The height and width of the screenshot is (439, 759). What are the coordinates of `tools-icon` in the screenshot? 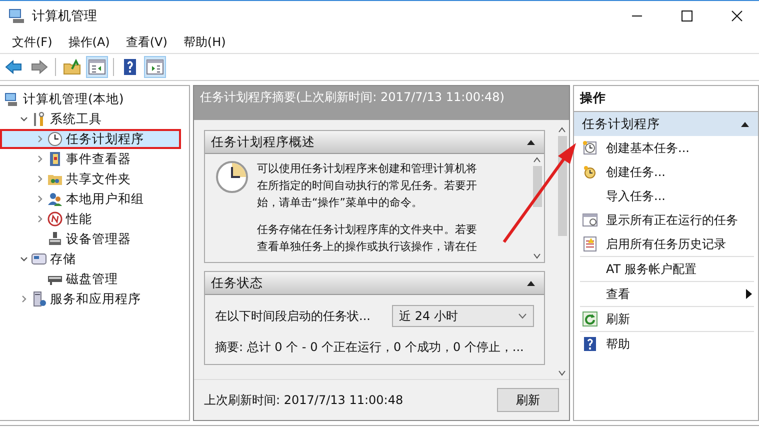 It's located at (39, 119).